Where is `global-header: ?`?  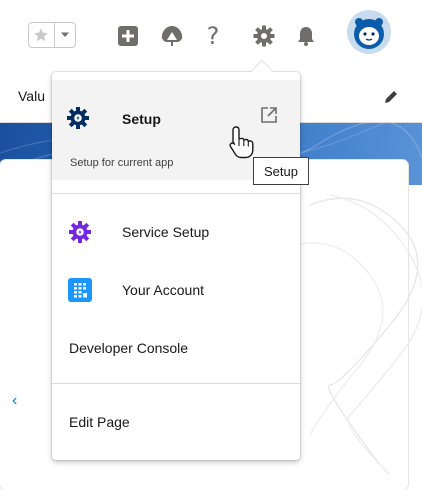
global-header: ? is located at coordinates (211, 36).